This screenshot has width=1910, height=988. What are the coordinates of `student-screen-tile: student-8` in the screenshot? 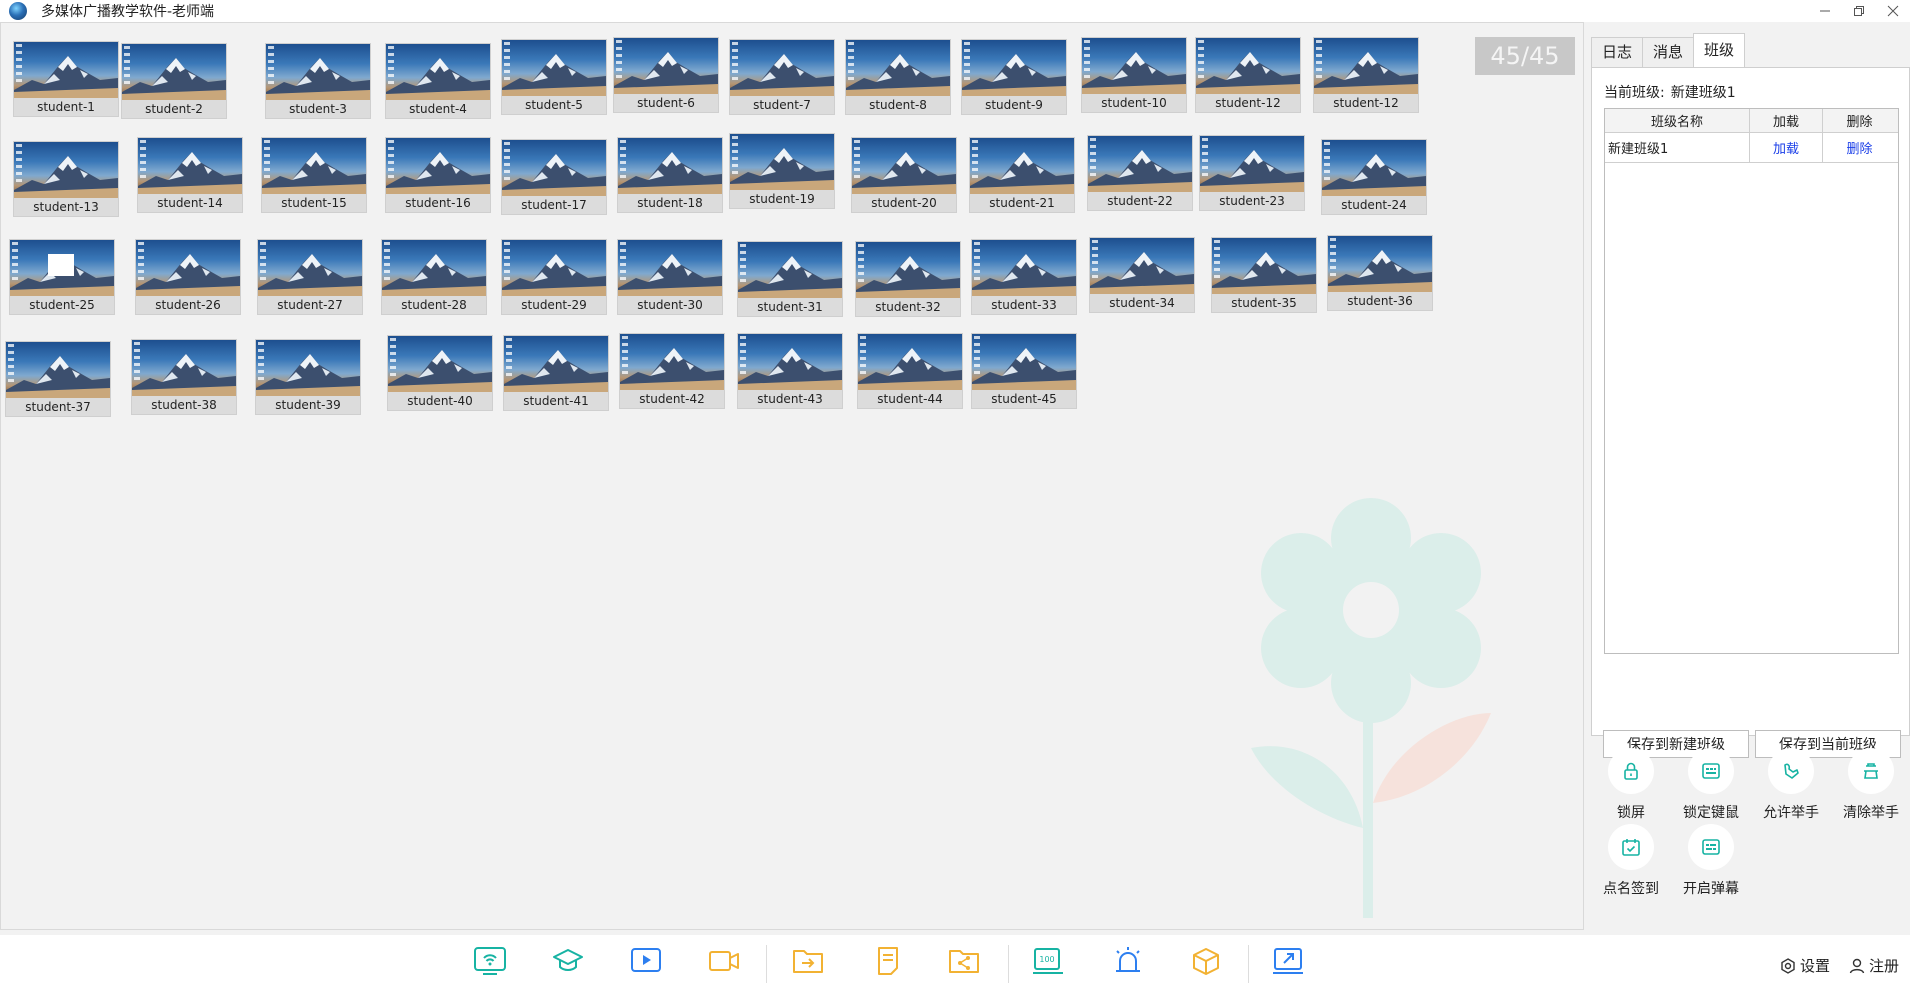 It's located at (898, 77).